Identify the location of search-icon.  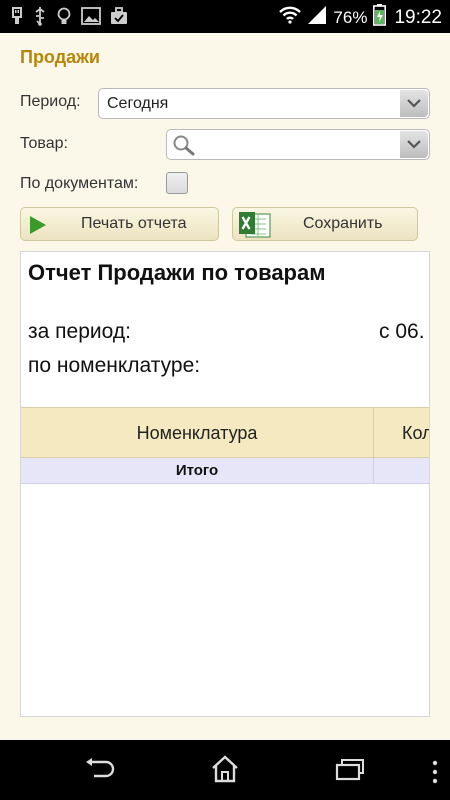
(184, 147).